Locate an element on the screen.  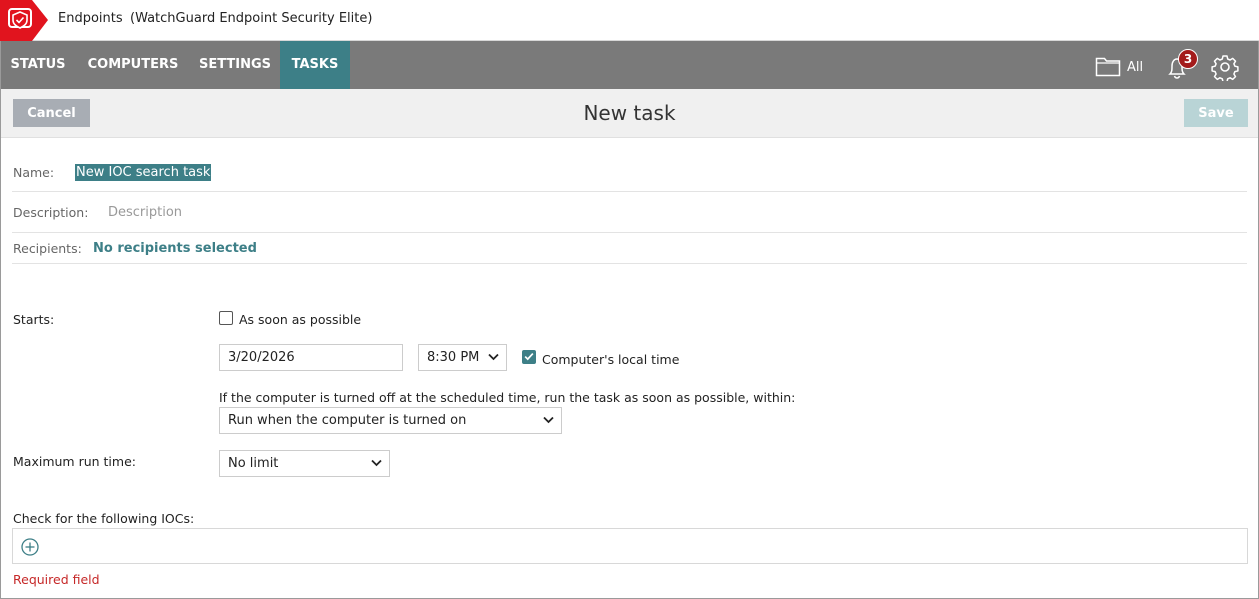
start-date-input: 3/20/2026 is located at coordinates (311, 357).